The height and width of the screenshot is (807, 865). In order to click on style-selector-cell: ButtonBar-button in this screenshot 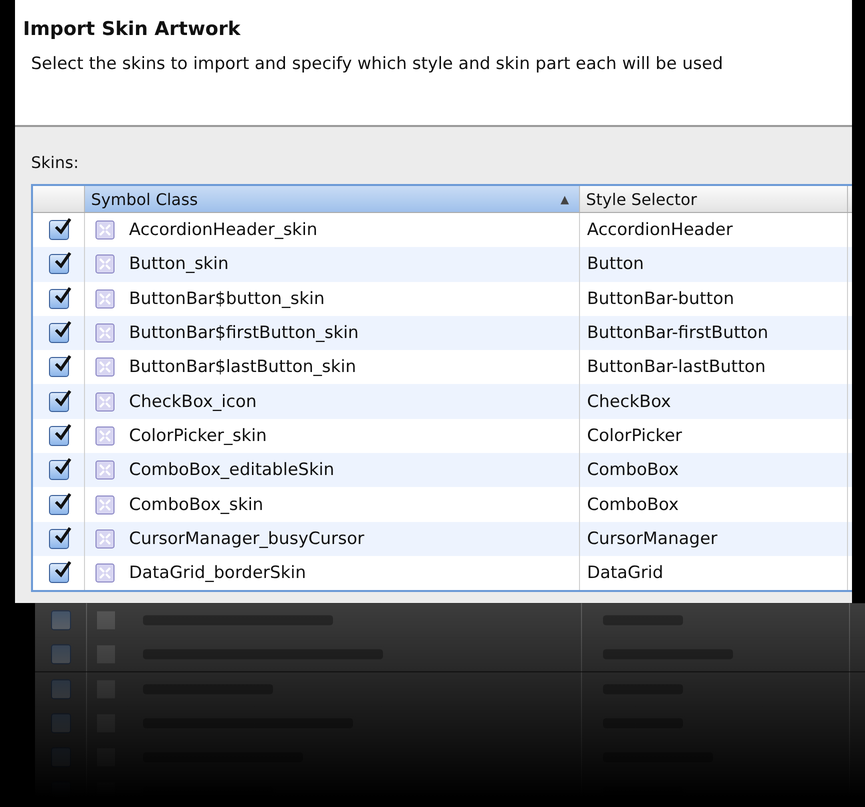, I will do `click(660, 298)`.